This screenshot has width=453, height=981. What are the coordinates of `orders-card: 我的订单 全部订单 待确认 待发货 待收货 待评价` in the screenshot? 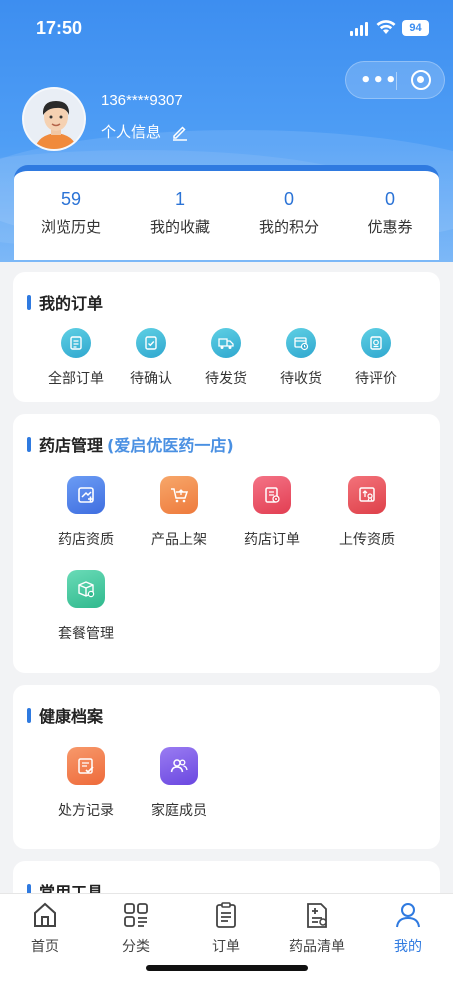 It's located at (226, 337).